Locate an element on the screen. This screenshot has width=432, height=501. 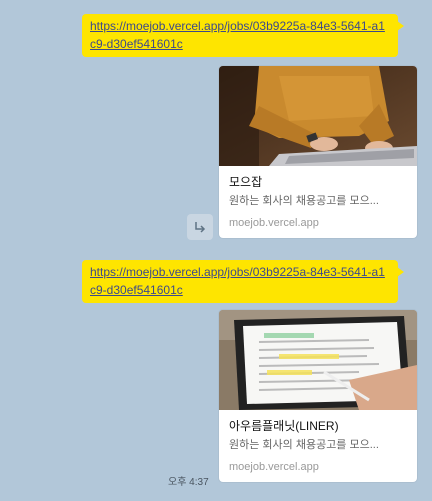
message-timestamp: 오후 4:37 is located at coordinates (188, 482).